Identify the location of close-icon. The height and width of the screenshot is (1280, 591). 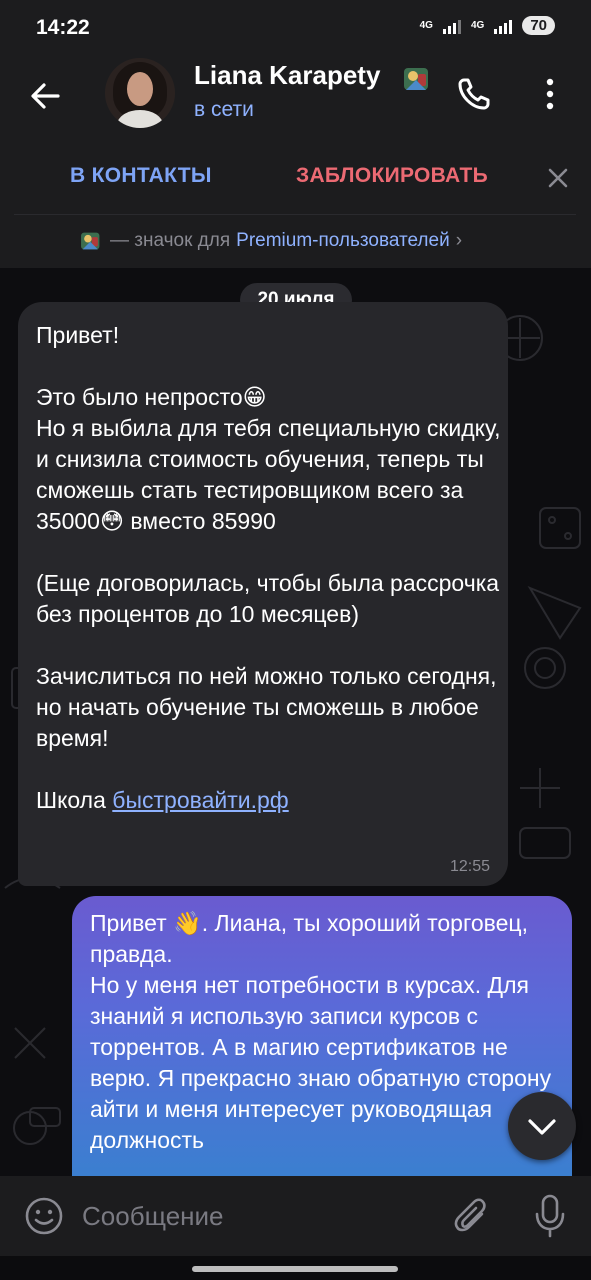
(558, 178).